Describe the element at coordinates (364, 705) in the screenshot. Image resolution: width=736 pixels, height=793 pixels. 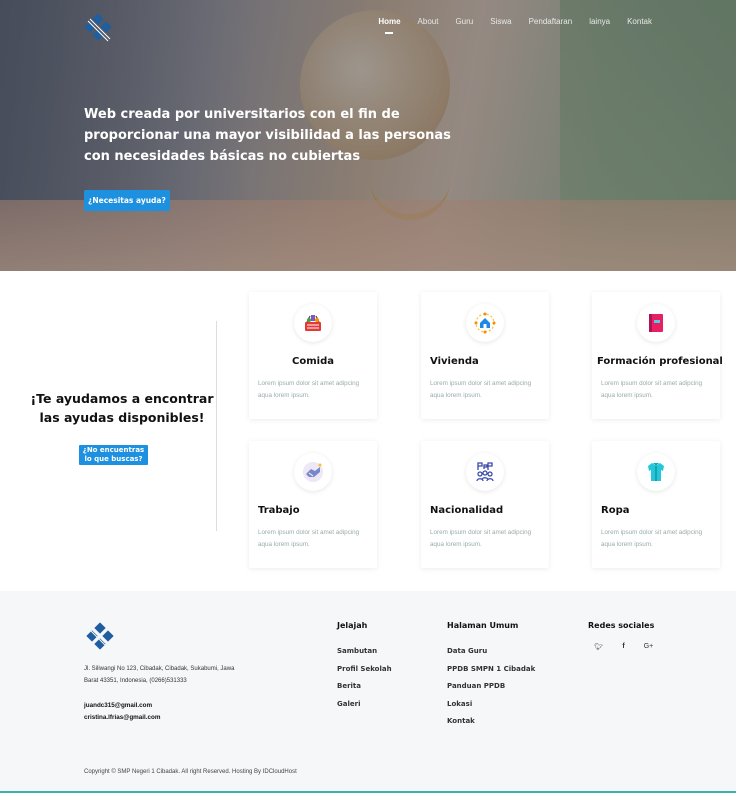
I see `footer-link: Galeri` at that location.